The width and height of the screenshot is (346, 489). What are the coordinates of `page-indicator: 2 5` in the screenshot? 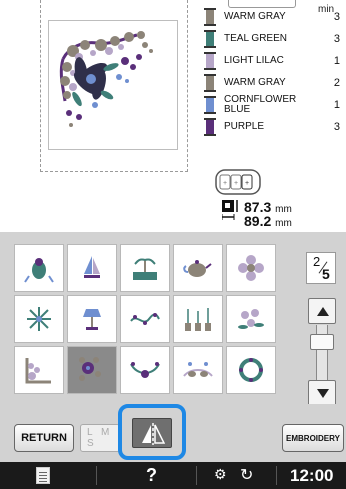 It's located at (321, 268).